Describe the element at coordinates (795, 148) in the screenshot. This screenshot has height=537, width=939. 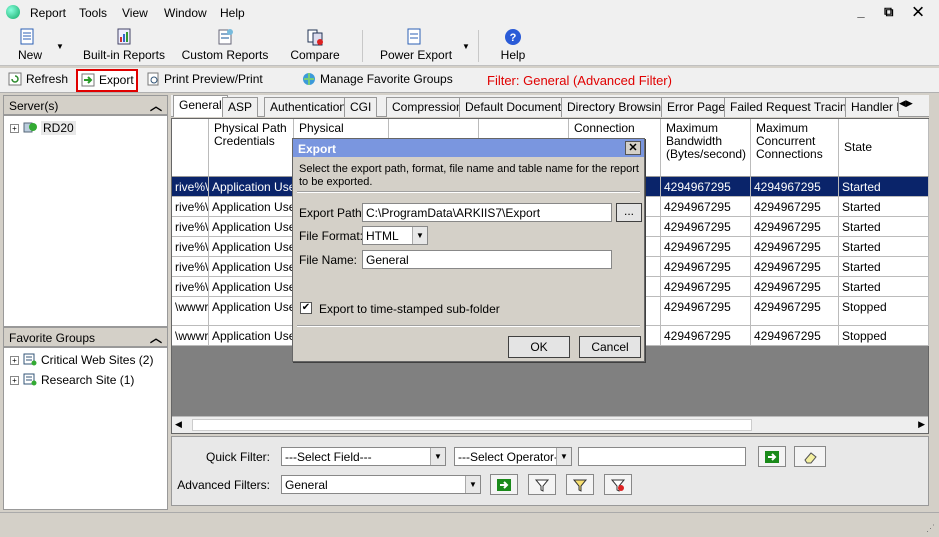
I see `column-header-max-connections: Maximum Concurrent Connections` at that location.